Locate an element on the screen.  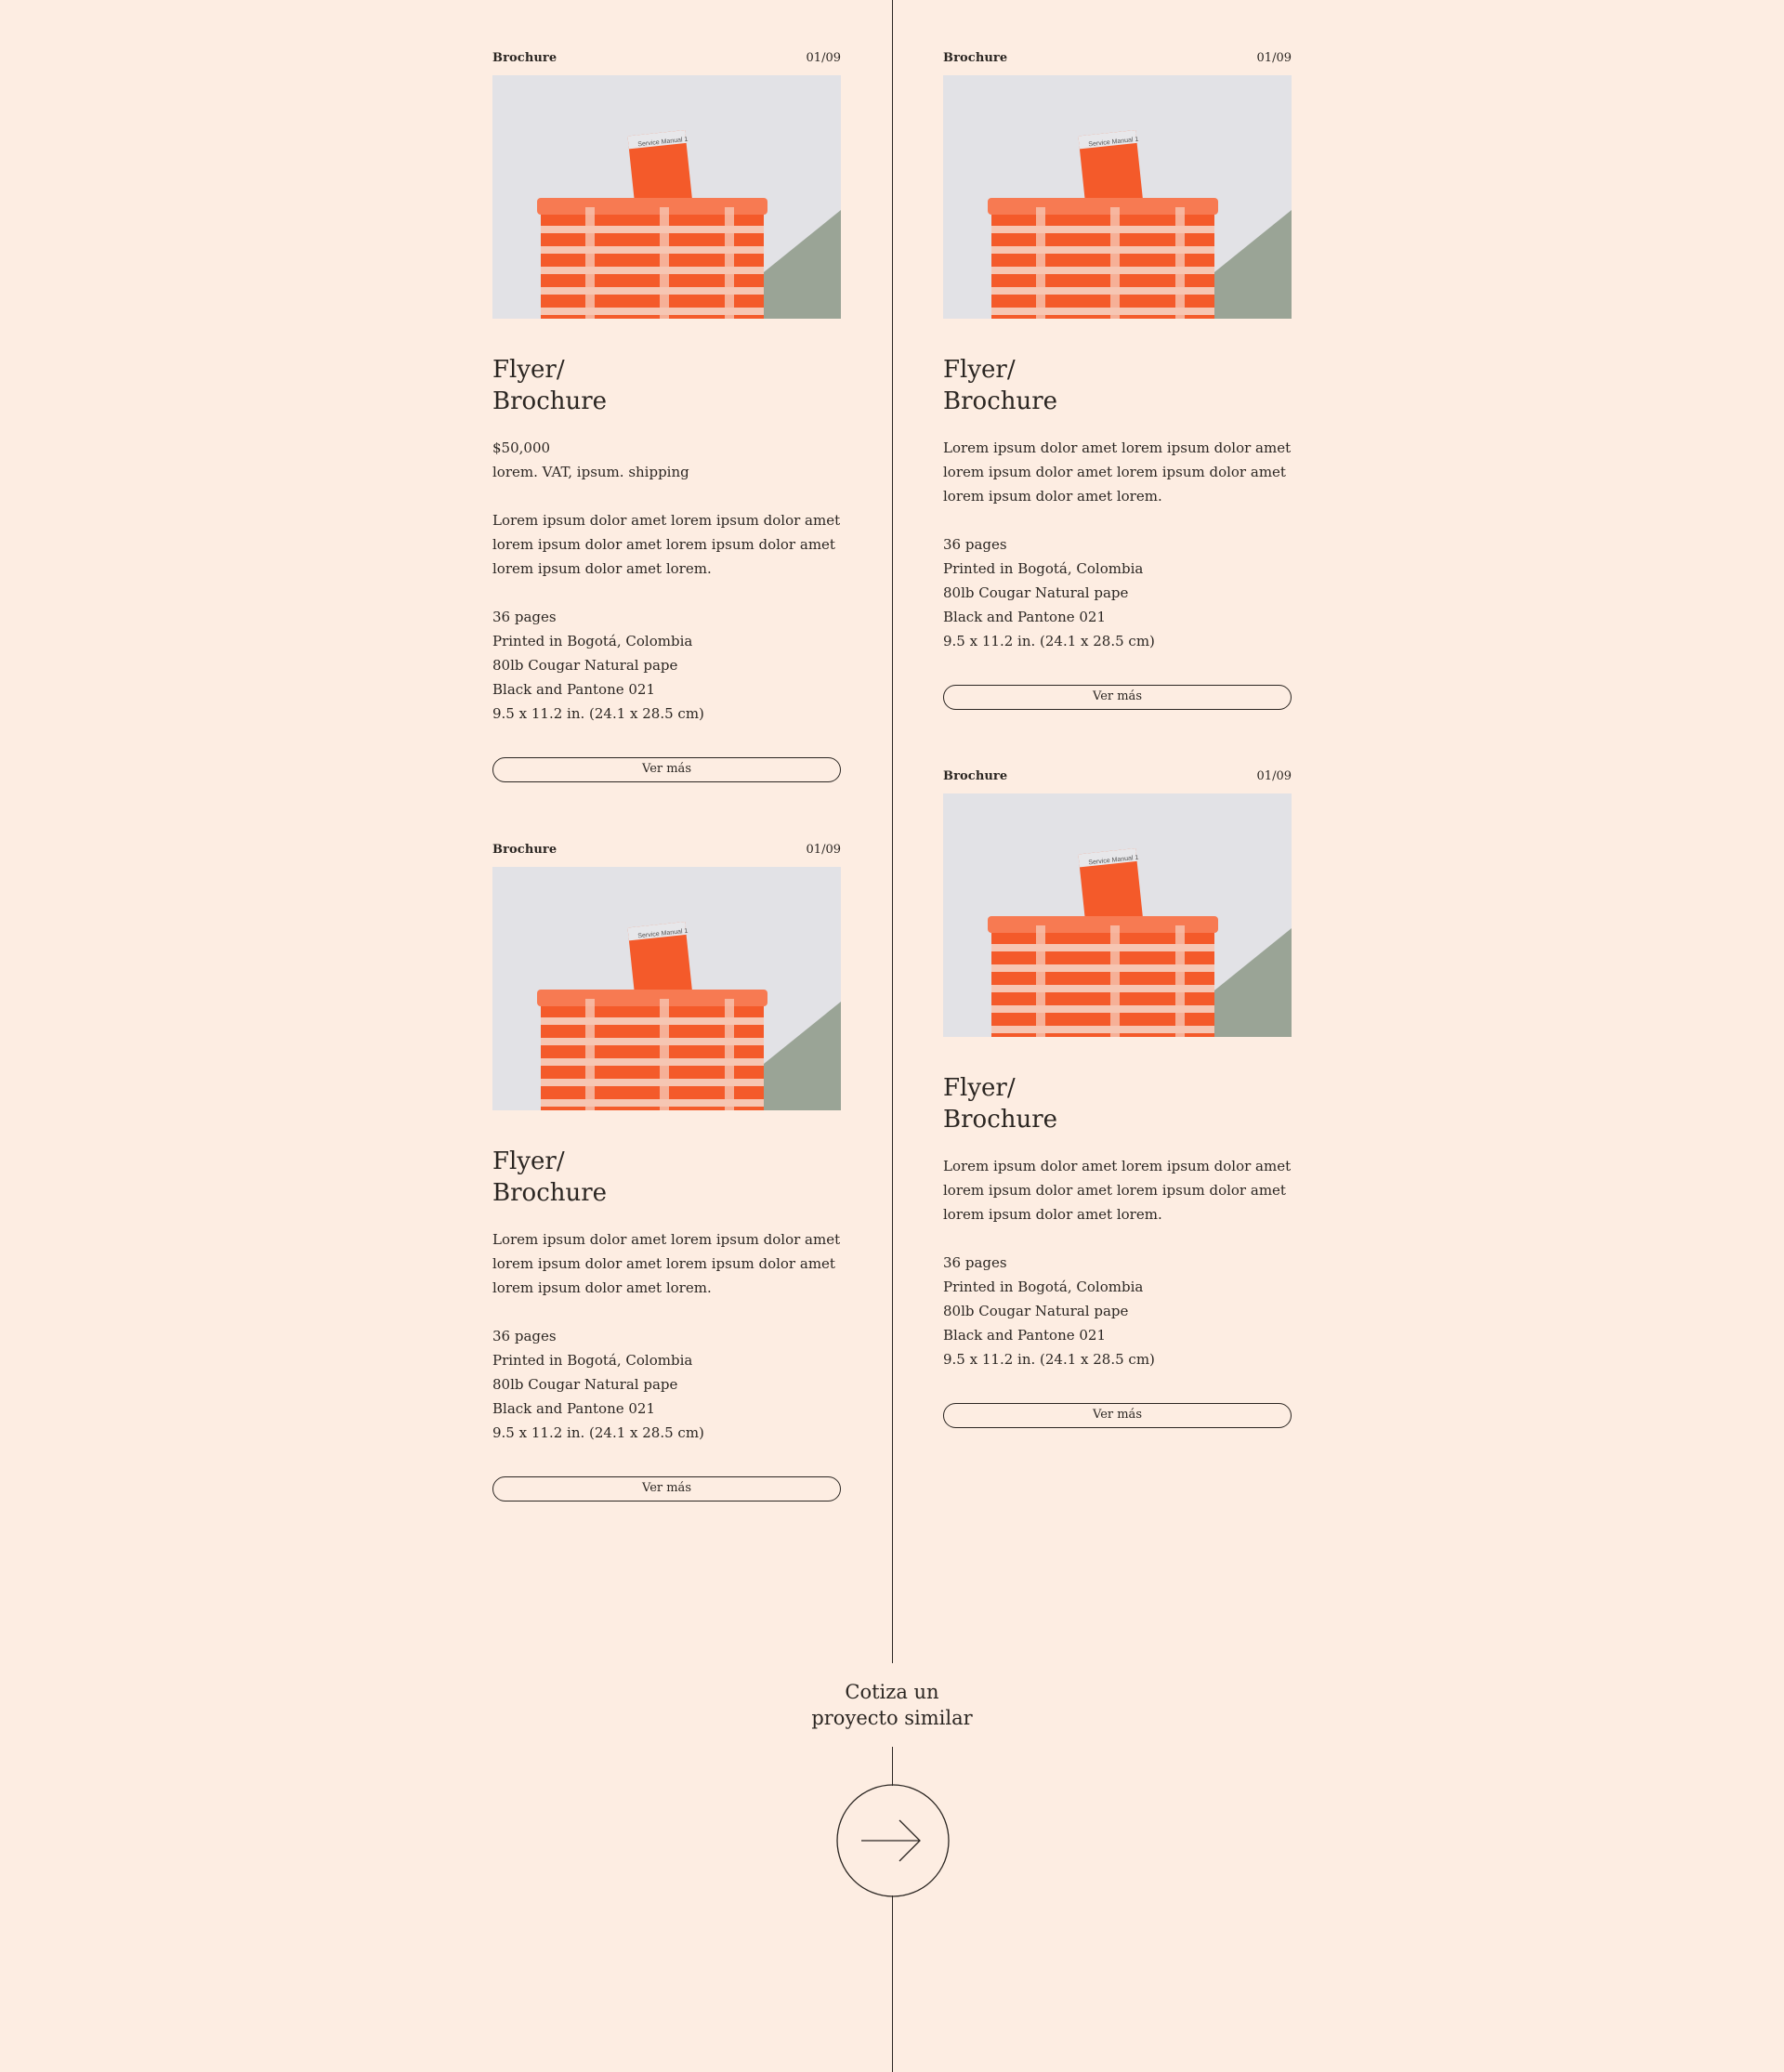
cta-line1: Cotiza un is located at coordinates (892, 1692).